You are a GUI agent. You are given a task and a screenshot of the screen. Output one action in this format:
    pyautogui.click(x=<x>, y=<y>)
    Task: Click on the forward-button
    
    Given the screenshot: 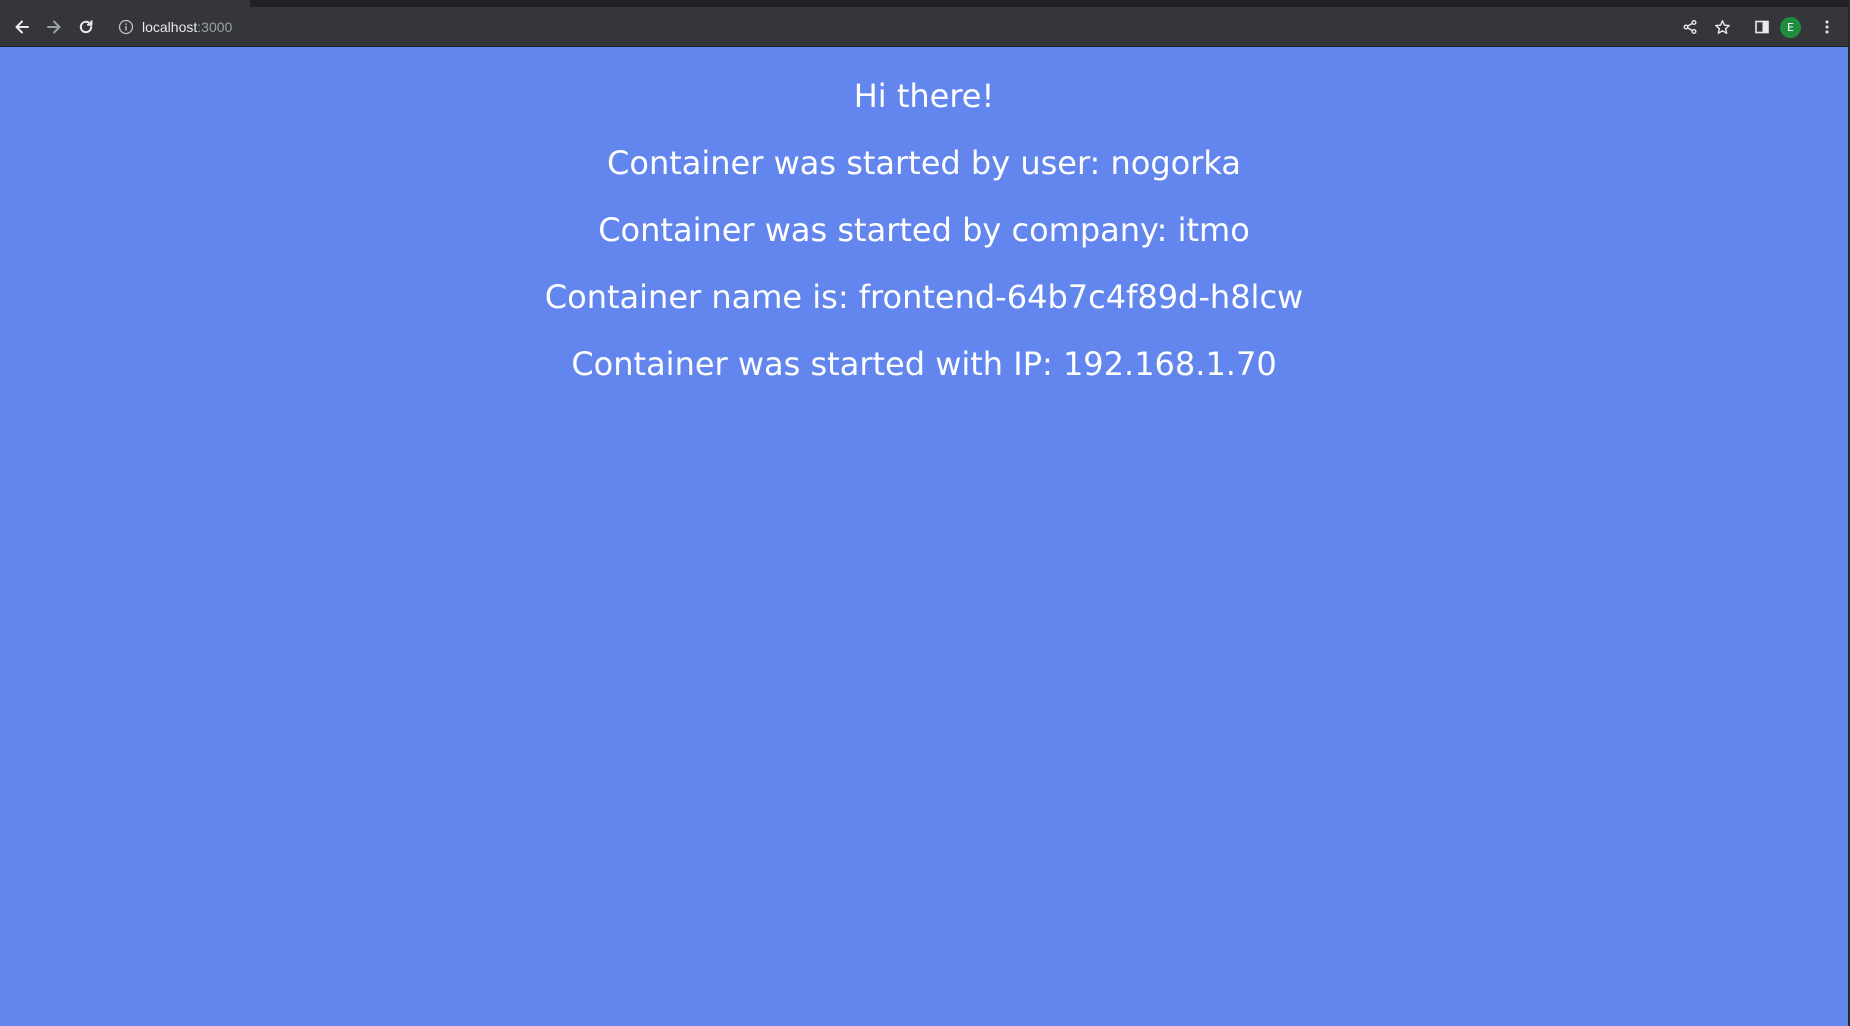 What is the action you would take?
    pyautogui.click(x=54, y=27)
    